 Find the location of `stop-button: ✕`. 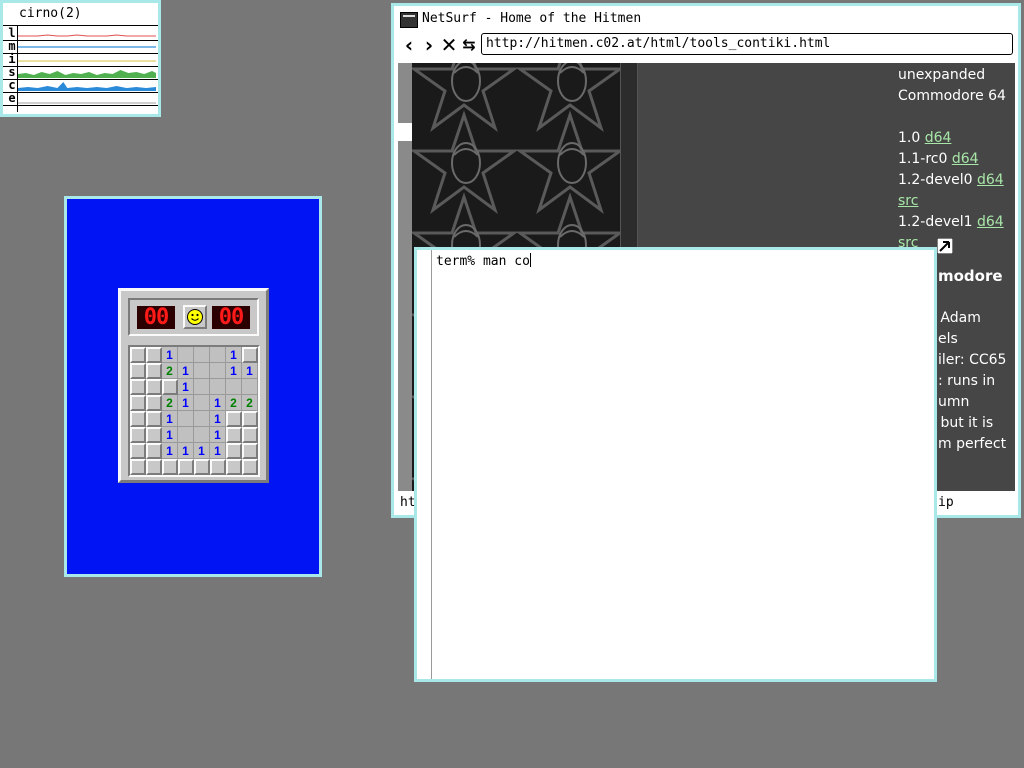

stop-button: ✕ is located at coordinates (449, 45).